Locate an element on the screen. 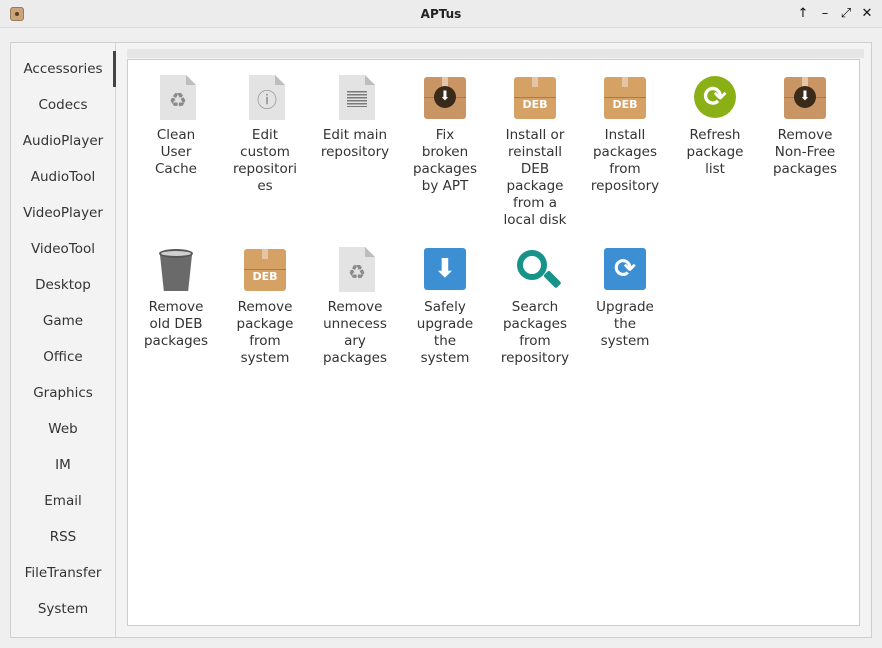  sidebar-item-game: Game is located at coordinates (63, 321).